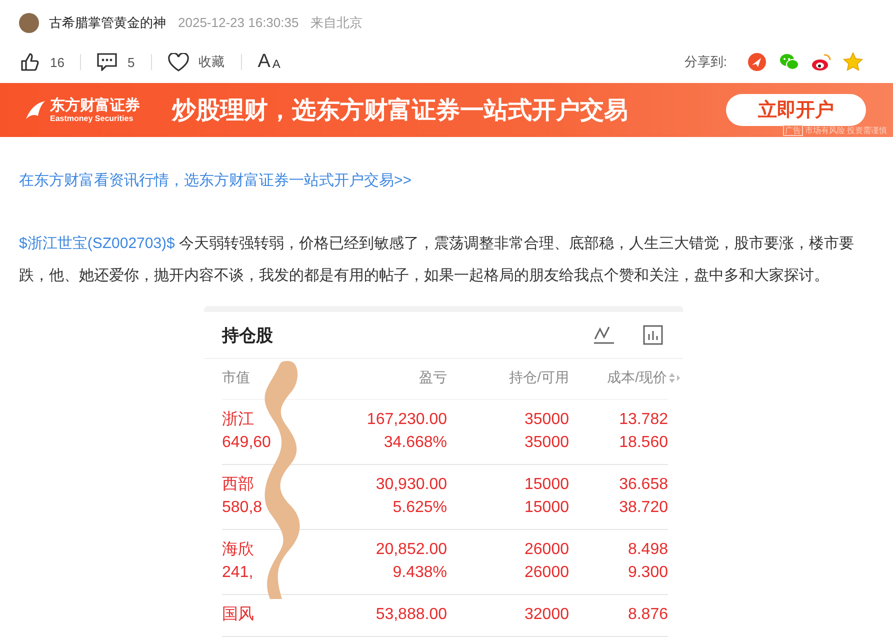 Image resolution: width=893 pixels, height=637 pixels. Describe the element at coordinates (432, 378) in the screenshot. I see `column-header: 盈亏` at that location.